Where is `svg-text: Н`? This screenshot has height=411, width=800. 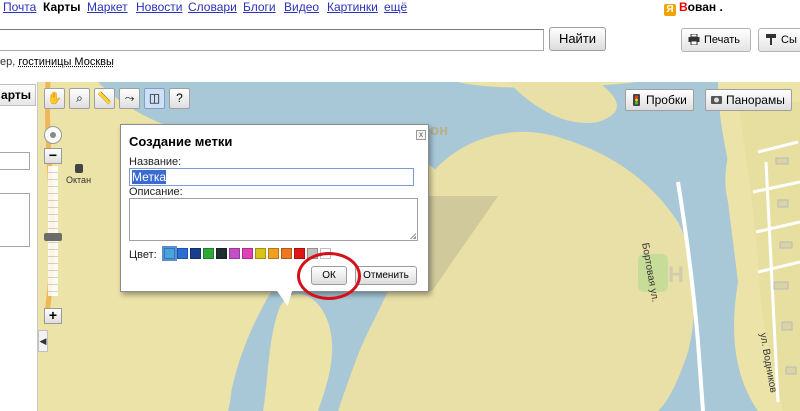
svg-text: Н is located at coordinates (676, 274).